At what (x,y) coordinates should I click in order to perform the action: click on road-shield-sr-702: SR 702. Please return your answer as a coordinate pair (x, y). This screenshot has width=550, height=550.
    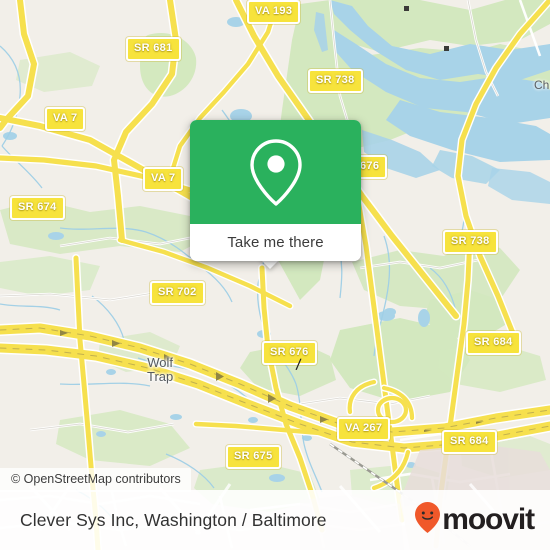
    Looking at the image, I should click on (177, 293).